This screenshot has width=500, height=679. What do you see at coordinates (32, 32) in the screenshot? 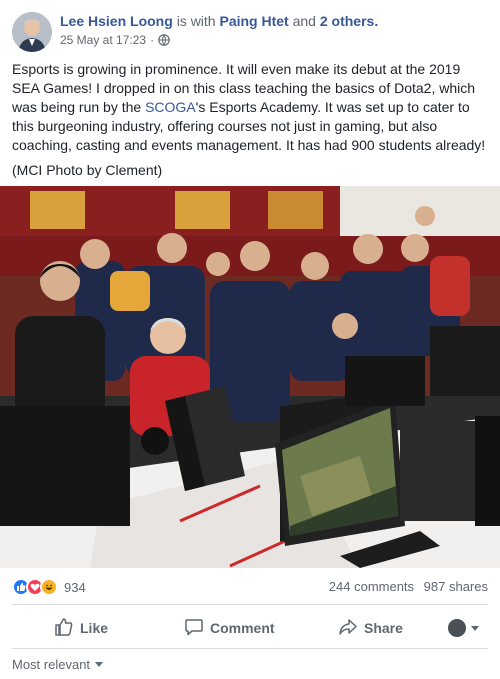
I see `author-avatar` at bounding box center [32, 32].